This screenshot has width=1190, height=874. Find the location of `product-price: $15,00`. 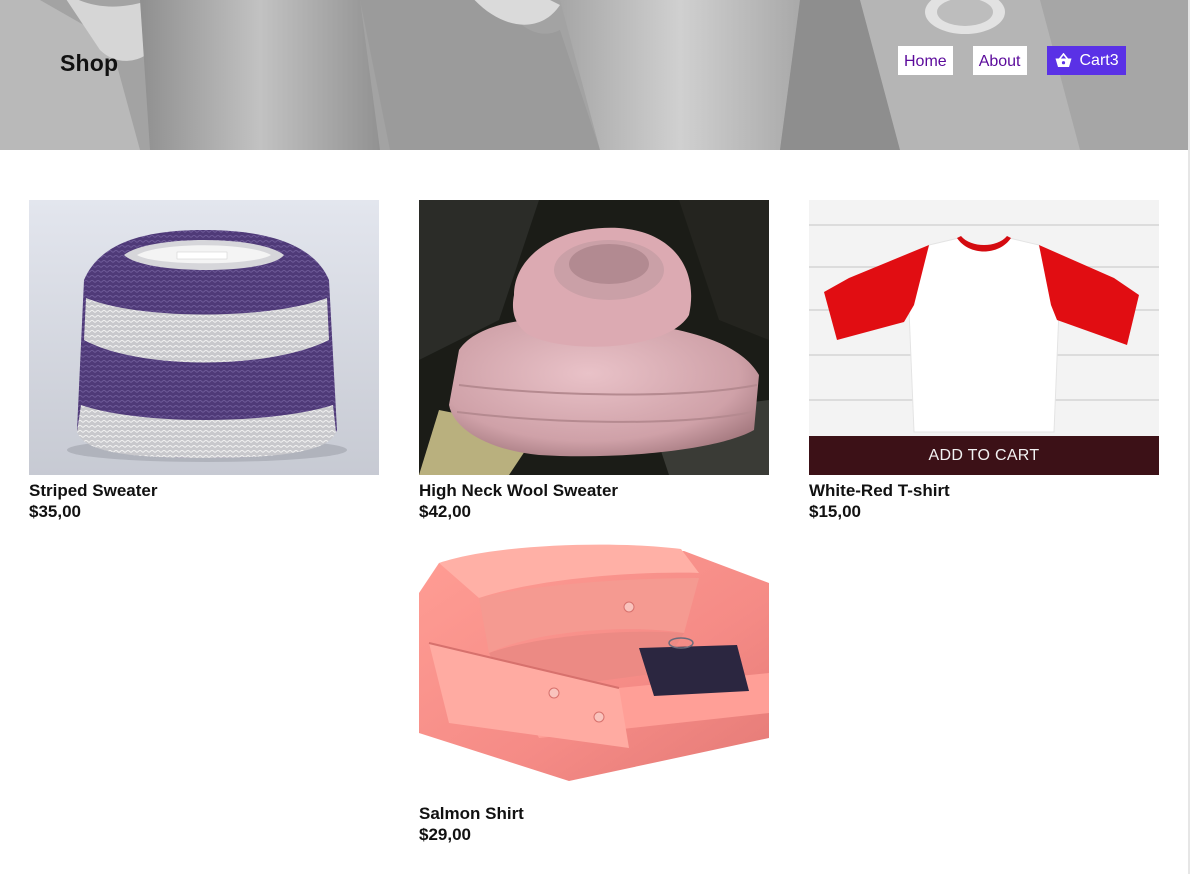

product-price: $15,00 is located at coordinates (835, 511).